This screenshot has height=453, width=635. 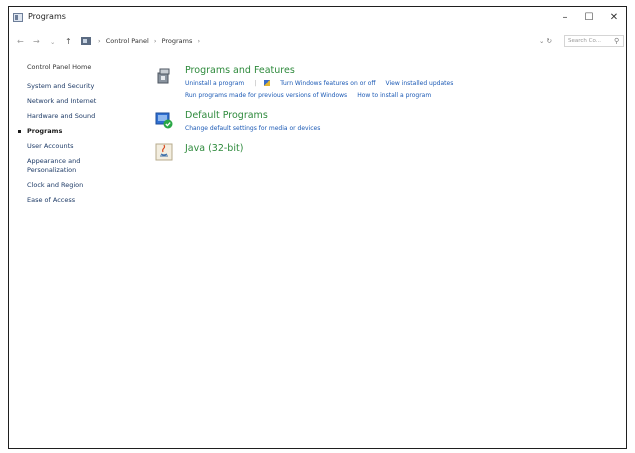 What do you see at coordinates (74, 86) in the screenshot?
I see `sidebar-item-system-and-security: System and Security` at bounding box center [74, 86].